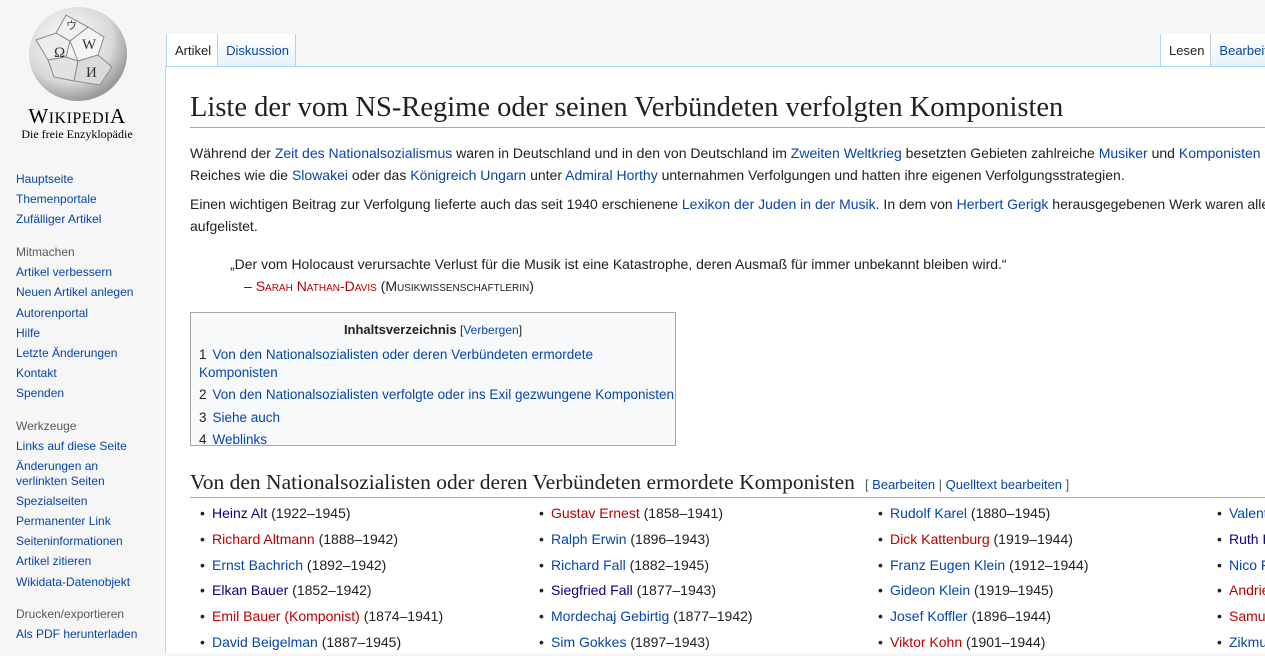 Image resolution: width=1265 pixels, height=656 pixels. Describe the element at coordinates (36, 373) in the screenshot. I see `sidebar-item-kontakt: Kontakt` at that location.